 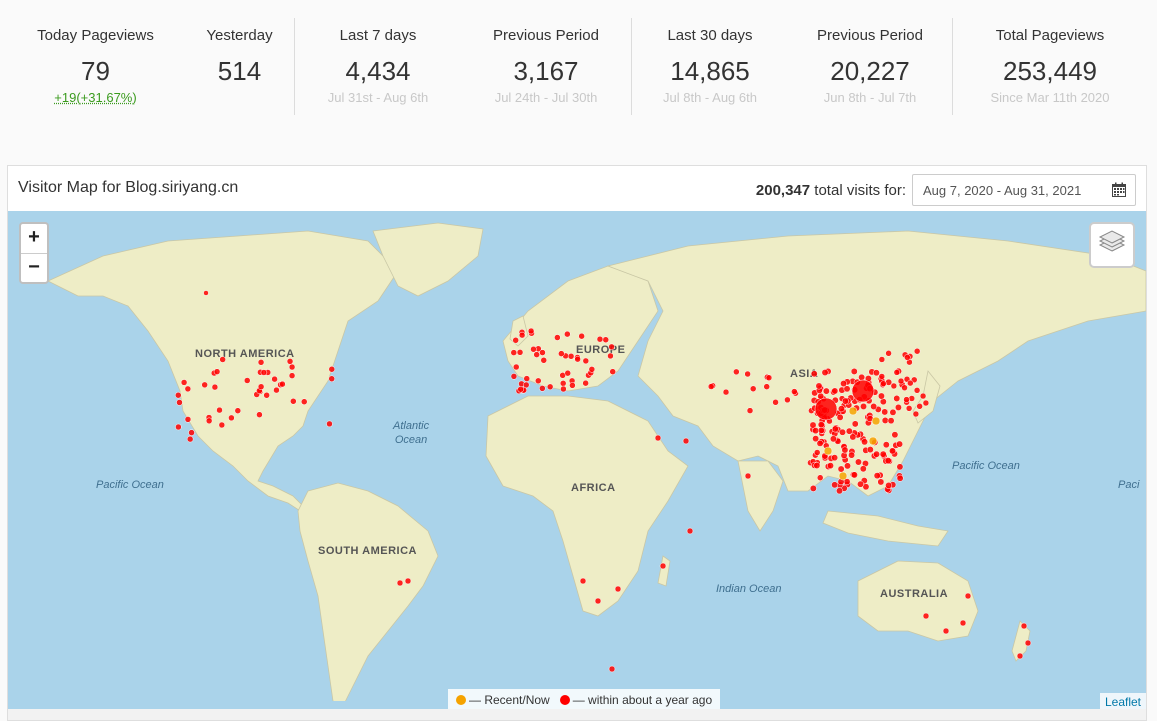 I want to click on zoom-out-button: −, so click(x=34, y=268).